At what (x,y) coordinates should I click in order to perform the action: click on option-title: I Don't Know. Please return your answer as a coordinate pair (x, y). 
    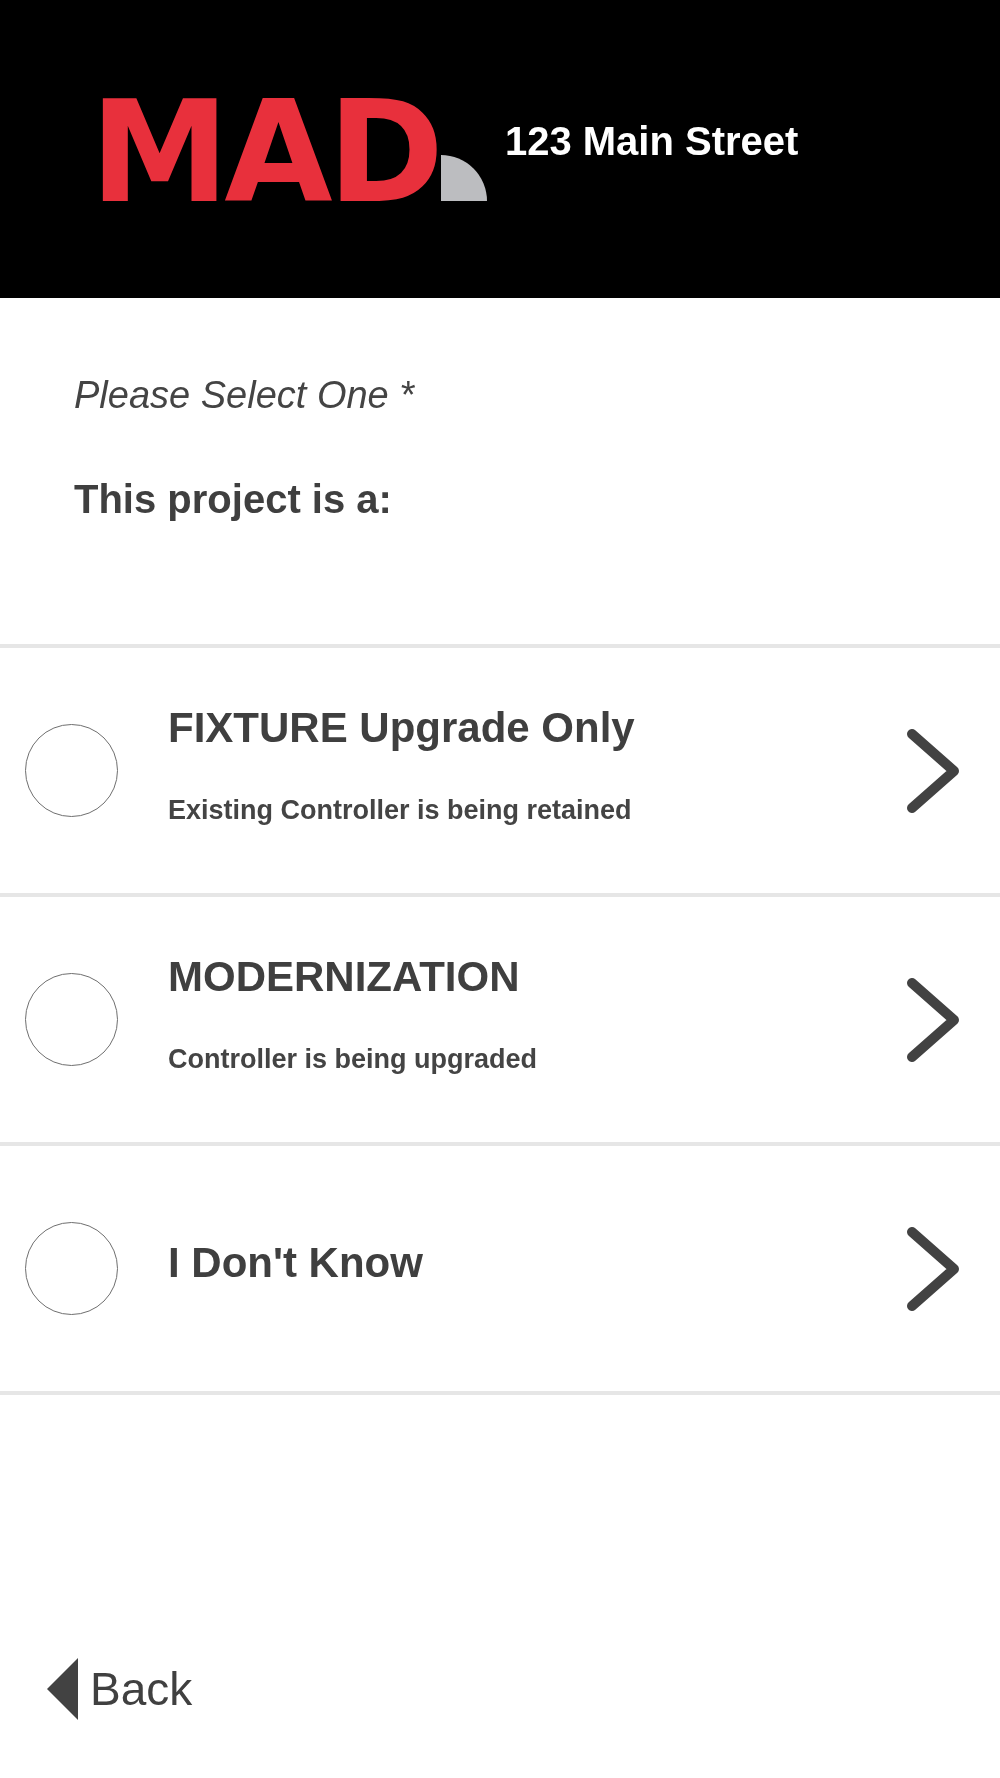
    Looking at the image, I should click on (295, 1262).